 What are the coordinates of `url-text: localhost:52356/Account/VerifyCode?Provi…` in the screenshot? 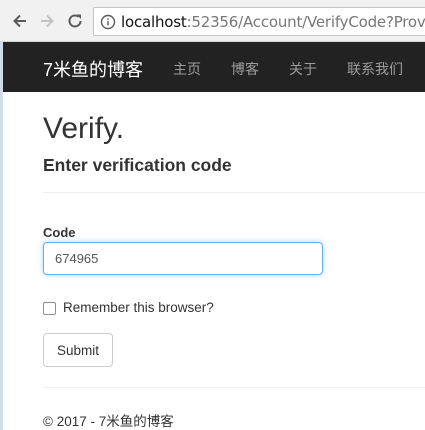 It's located at (273, 22).